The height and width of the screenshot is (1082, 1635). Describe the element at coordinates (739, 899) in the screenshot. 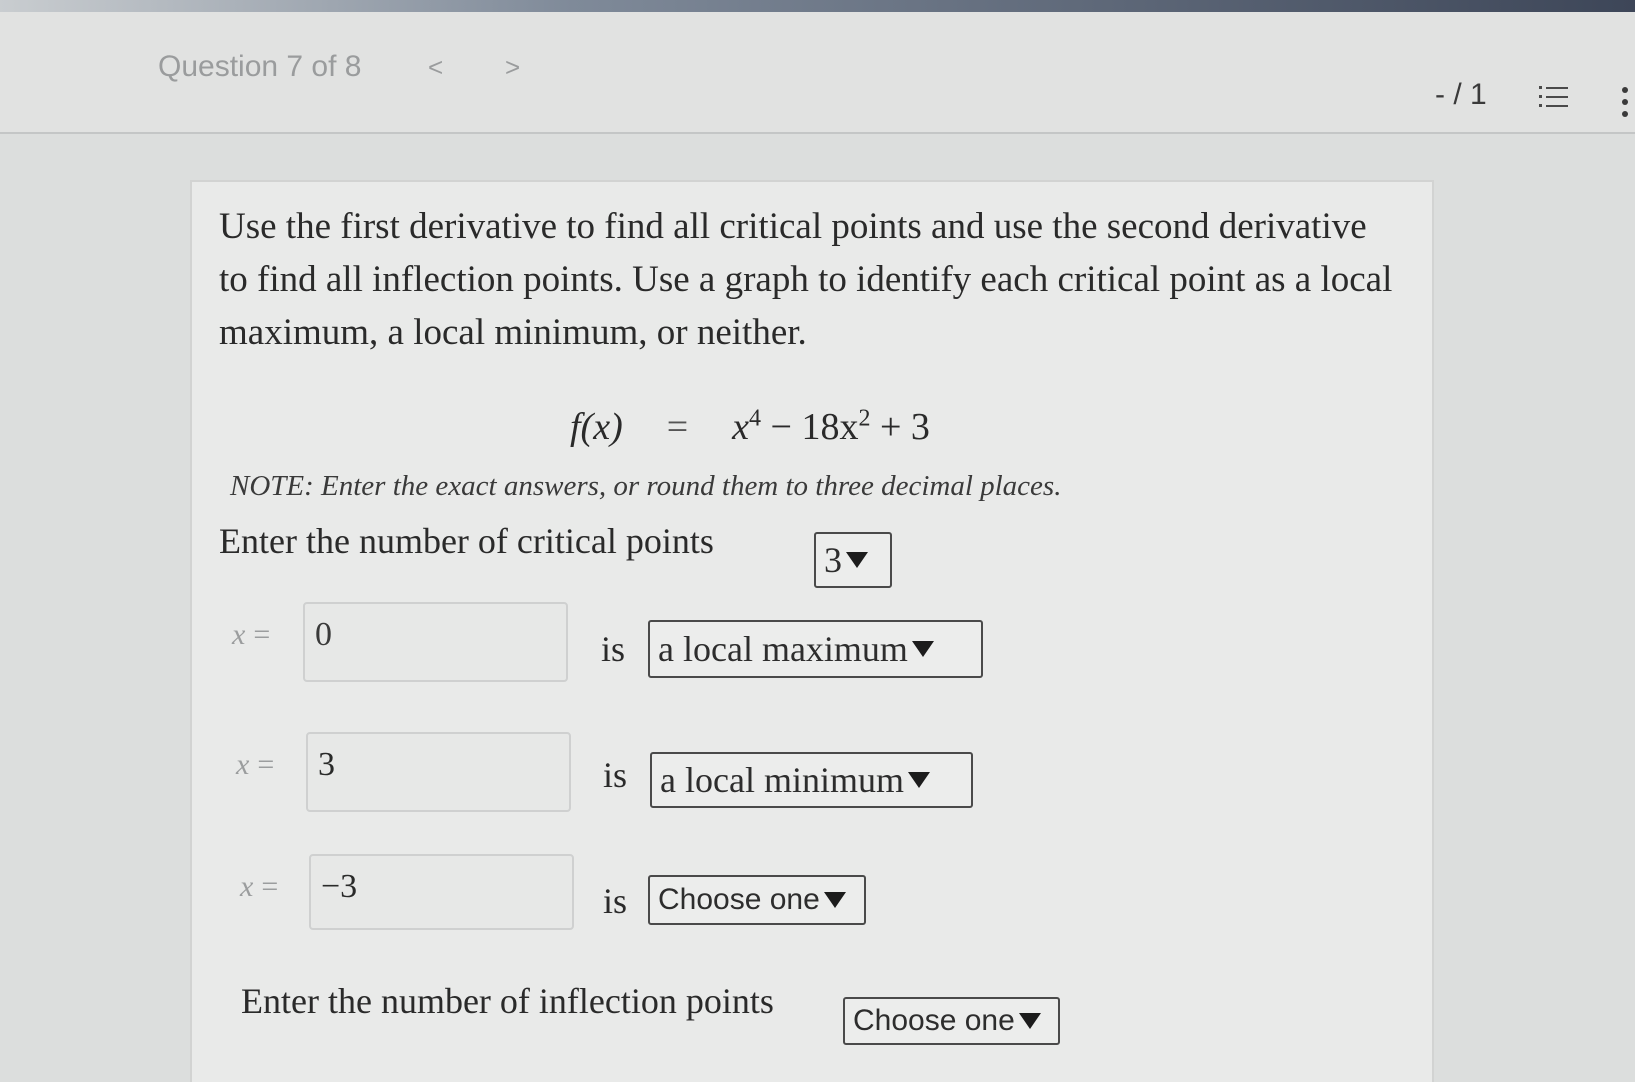

I see `classification-value: Choose one` at that location.